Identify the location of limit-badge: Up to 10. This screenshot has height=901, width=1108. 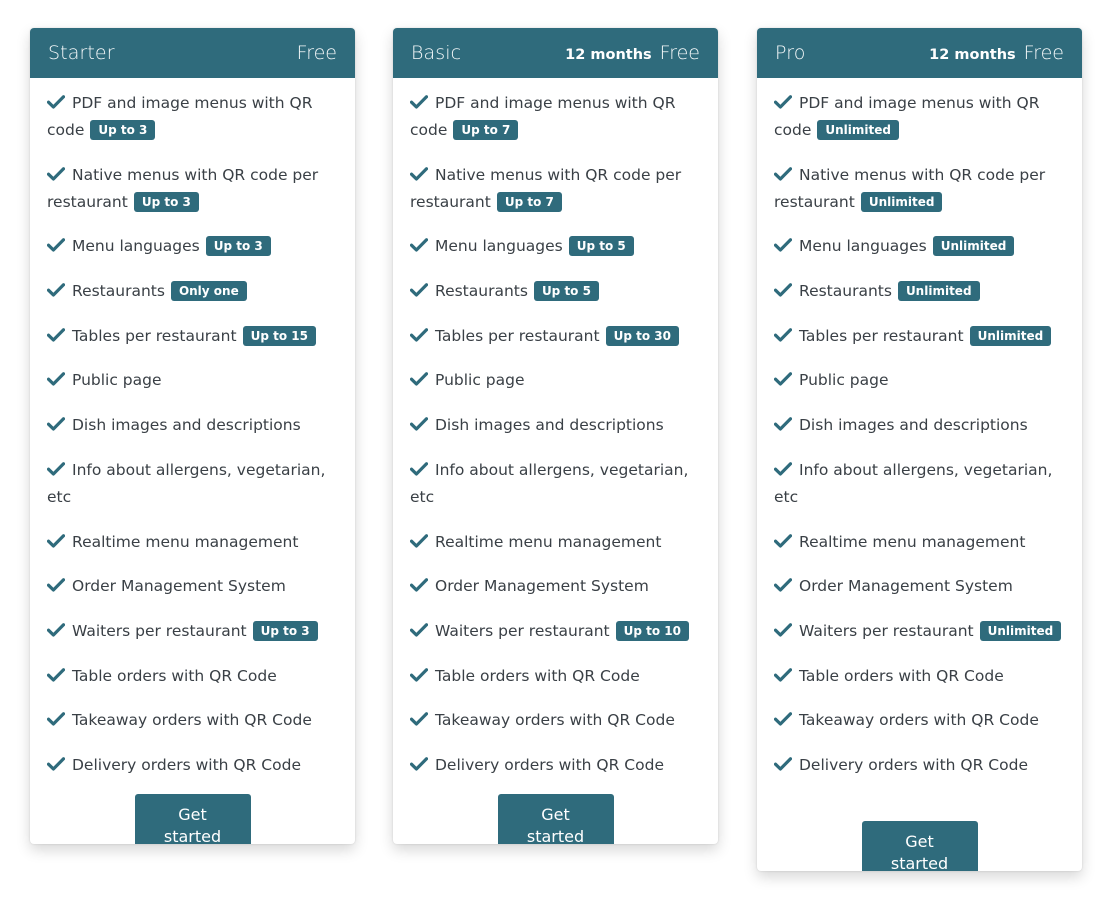
(652, 630).